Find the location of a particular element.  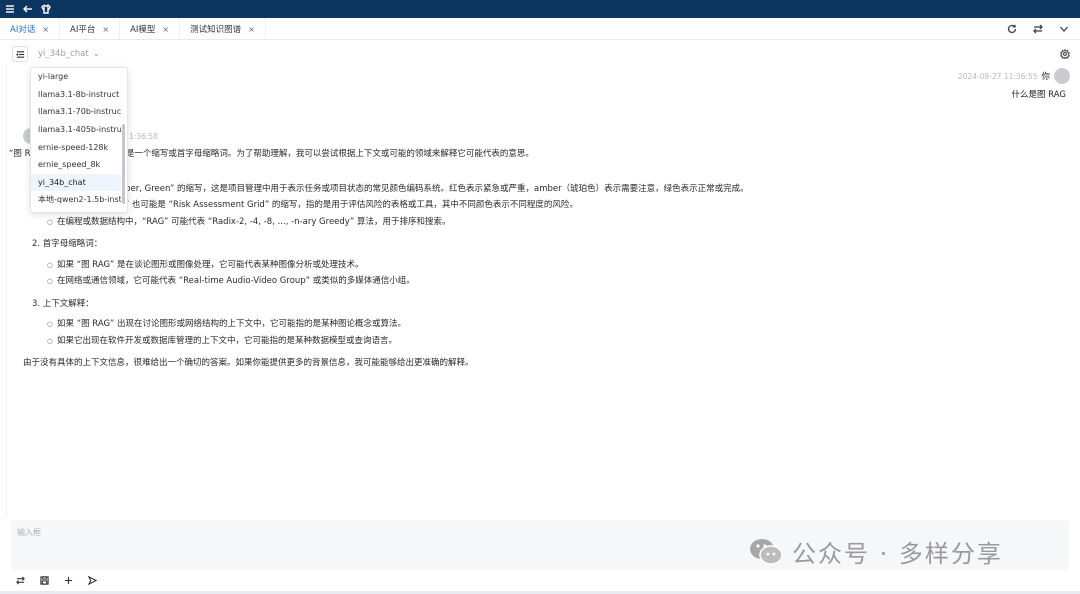

section-title: 2. 首字母缩略词： is located at coordinates (67, 244).